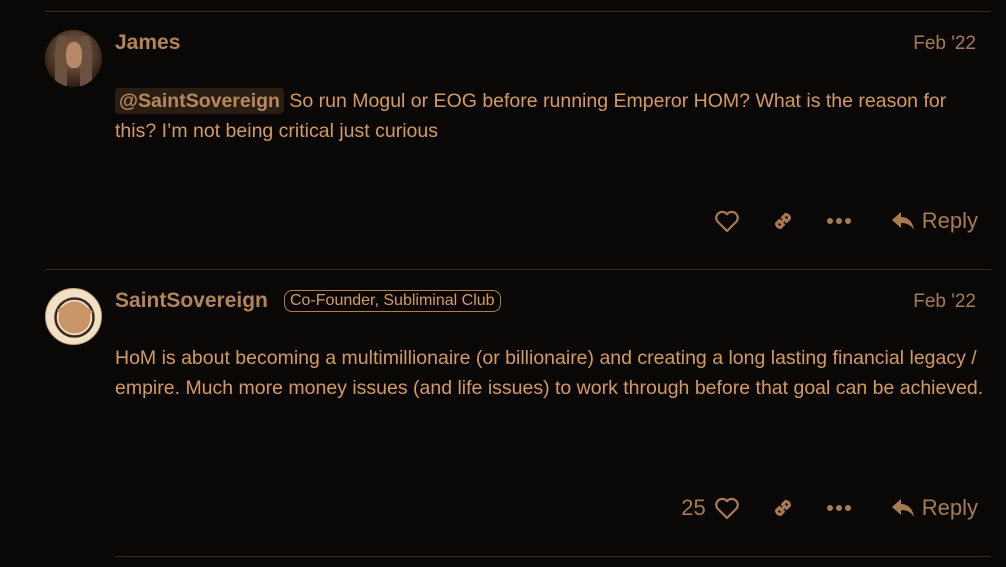  I want to click on post-actions: 25 Reply, so click(829, 508).